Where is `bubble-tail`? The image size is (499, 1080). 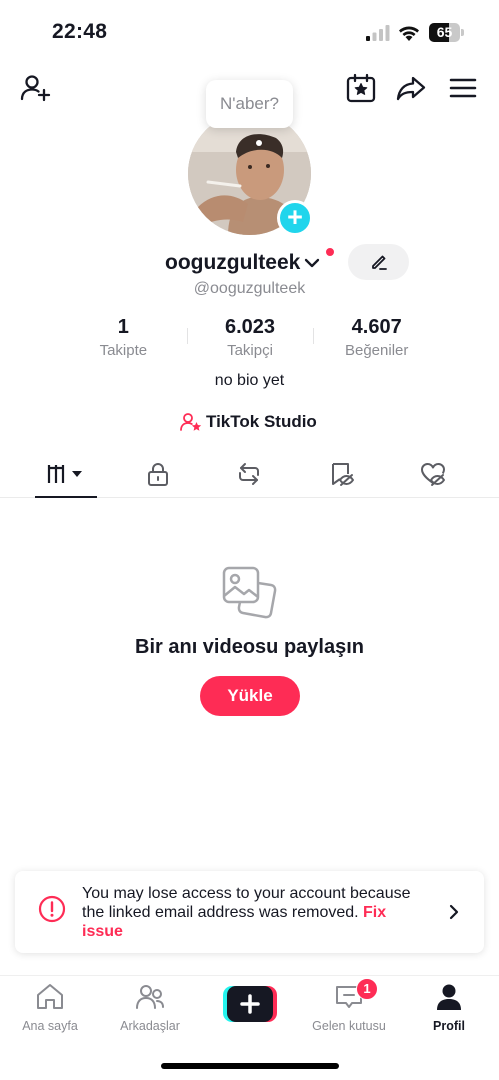
bubble-tail is located at coordinates (259, 143).